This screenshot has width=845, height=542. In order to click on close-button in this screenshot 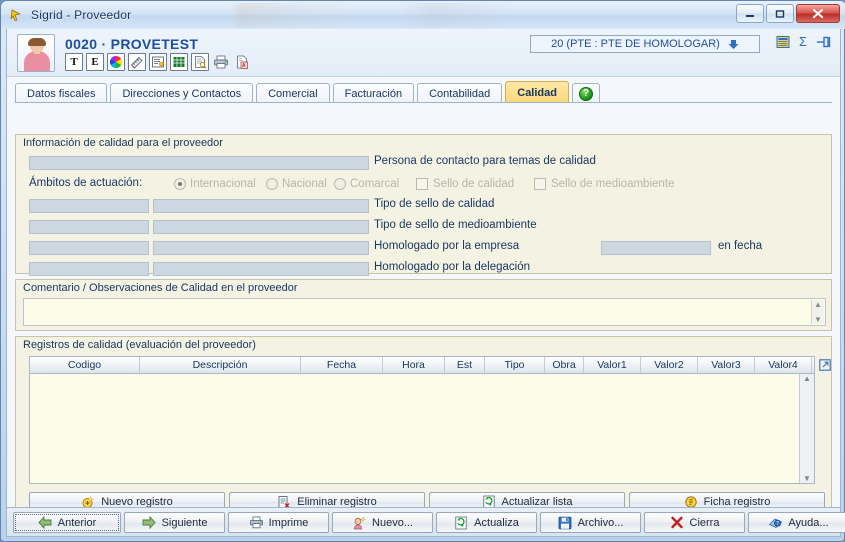, I will do `click(818, 13)`.